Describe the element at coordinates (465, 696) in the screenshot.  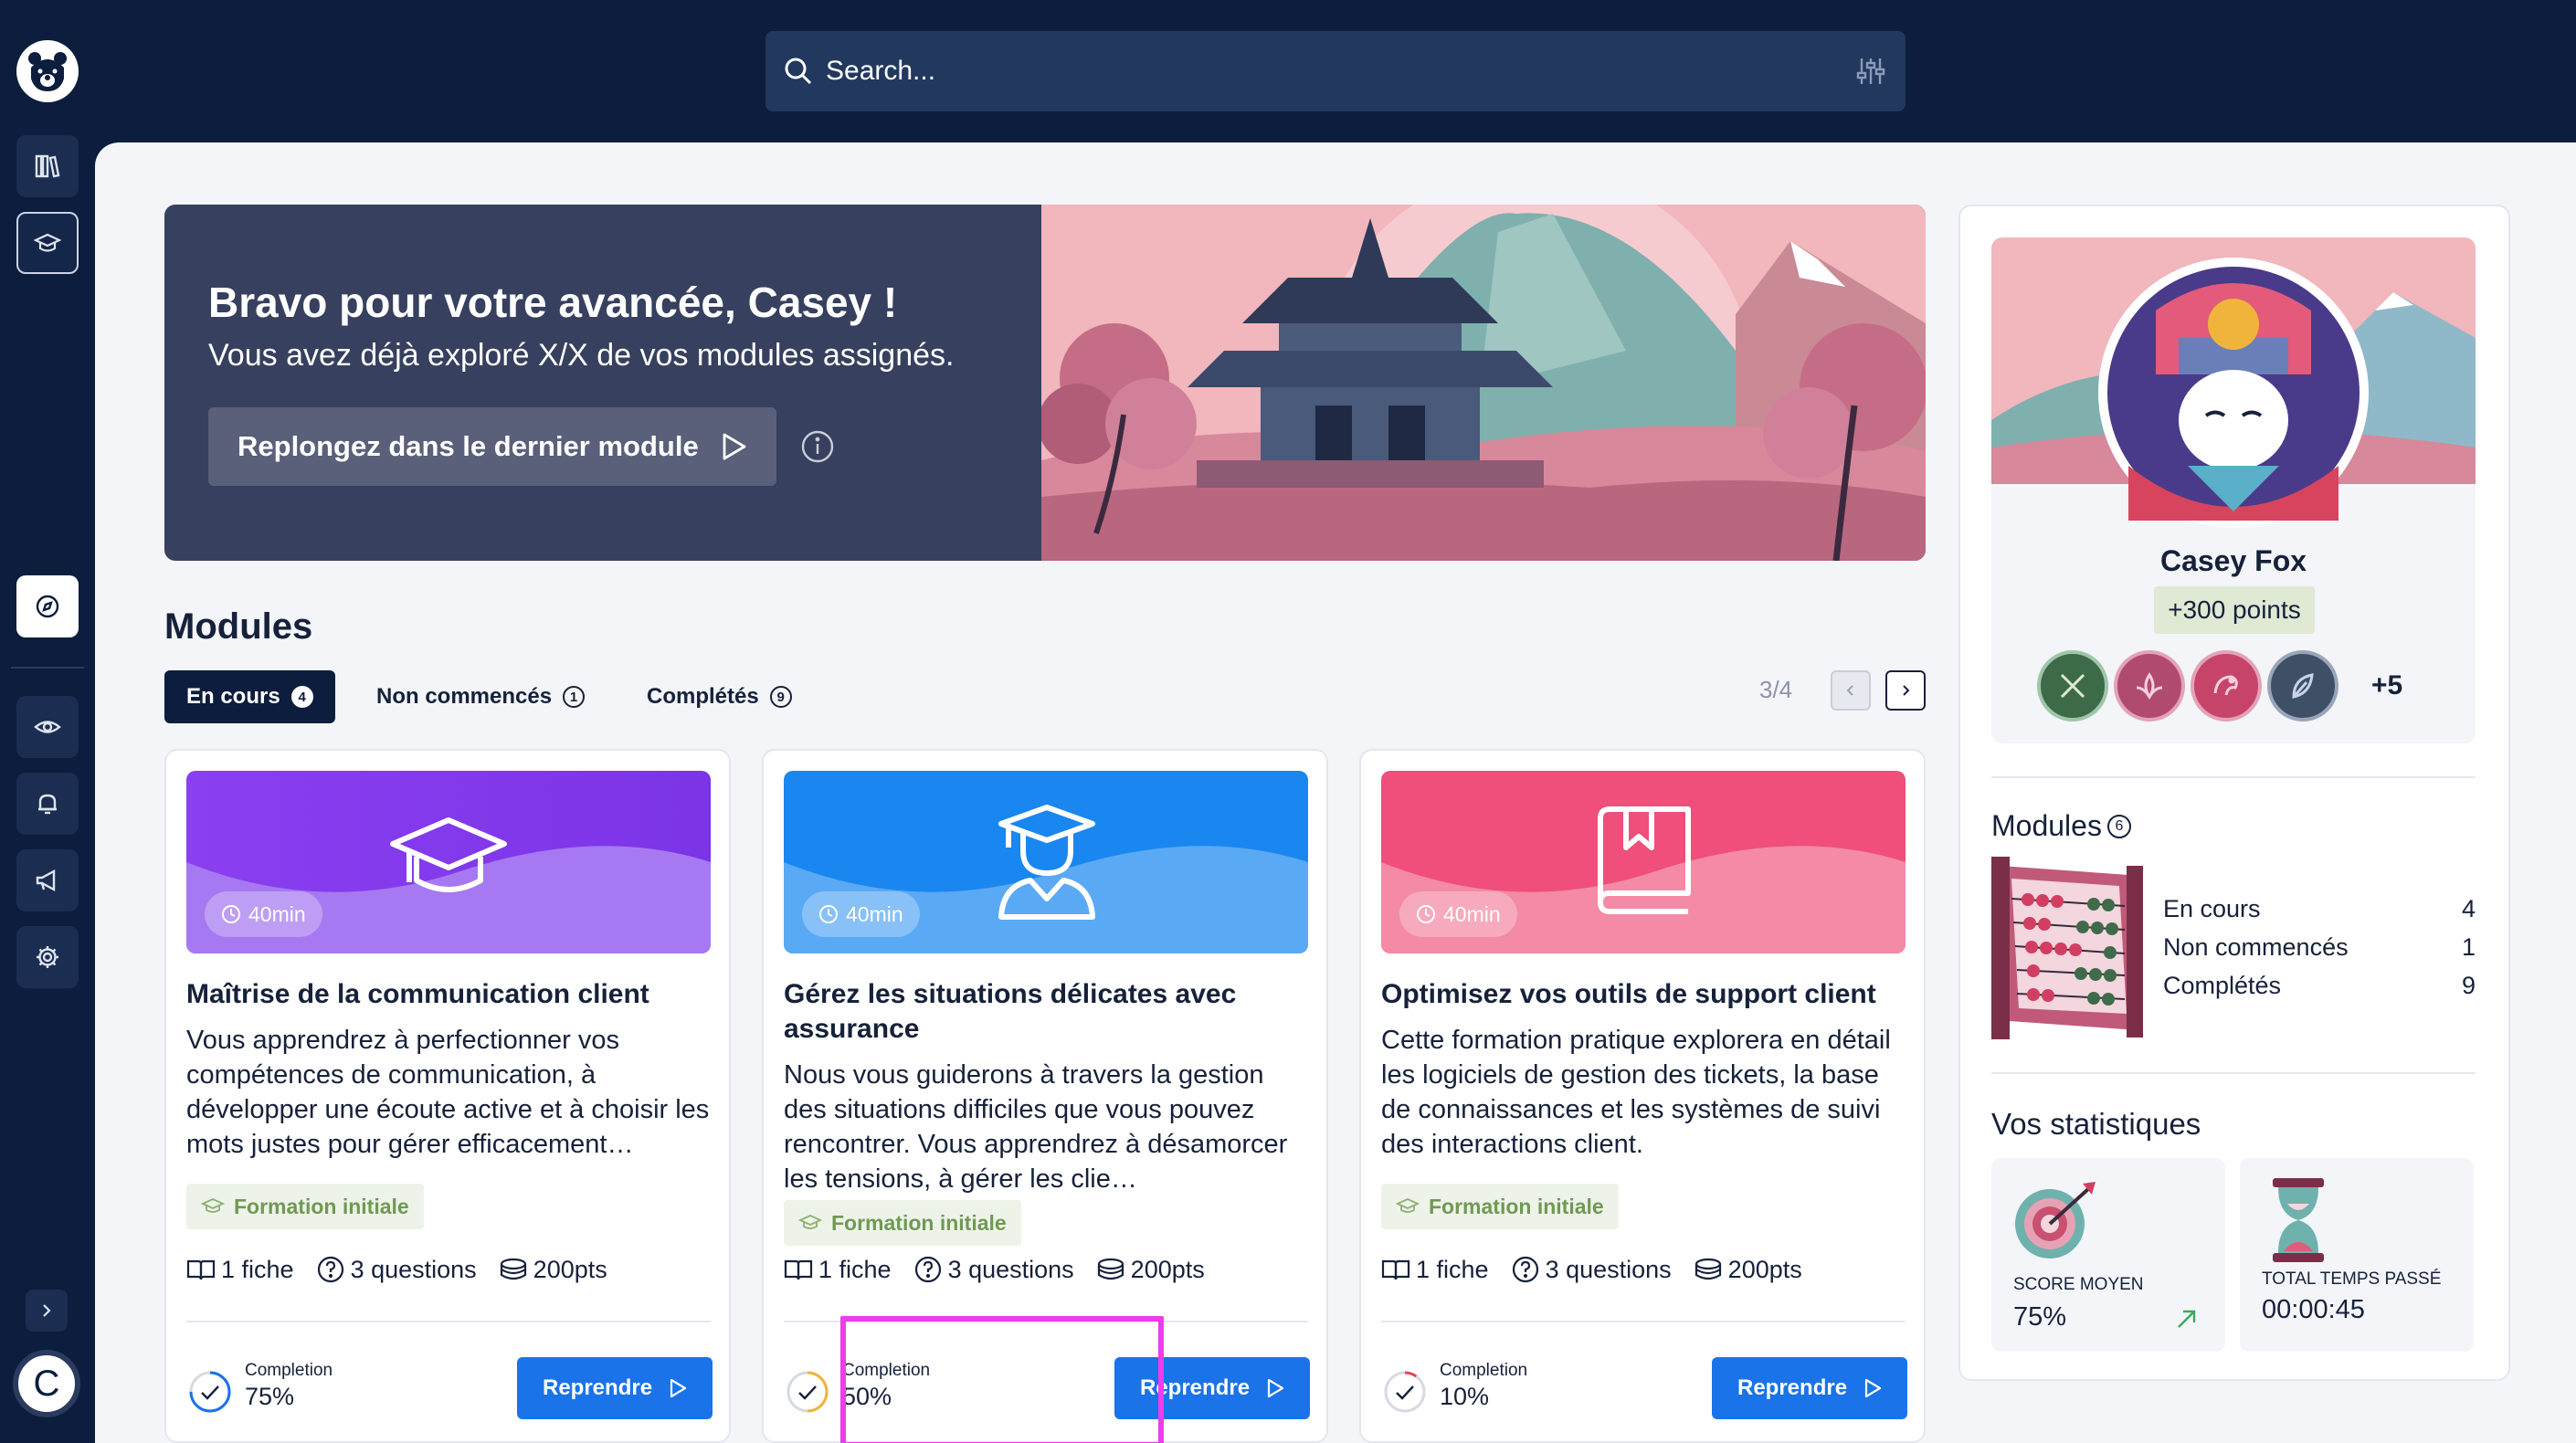
I see `tab-label: Non commencés` at that location.